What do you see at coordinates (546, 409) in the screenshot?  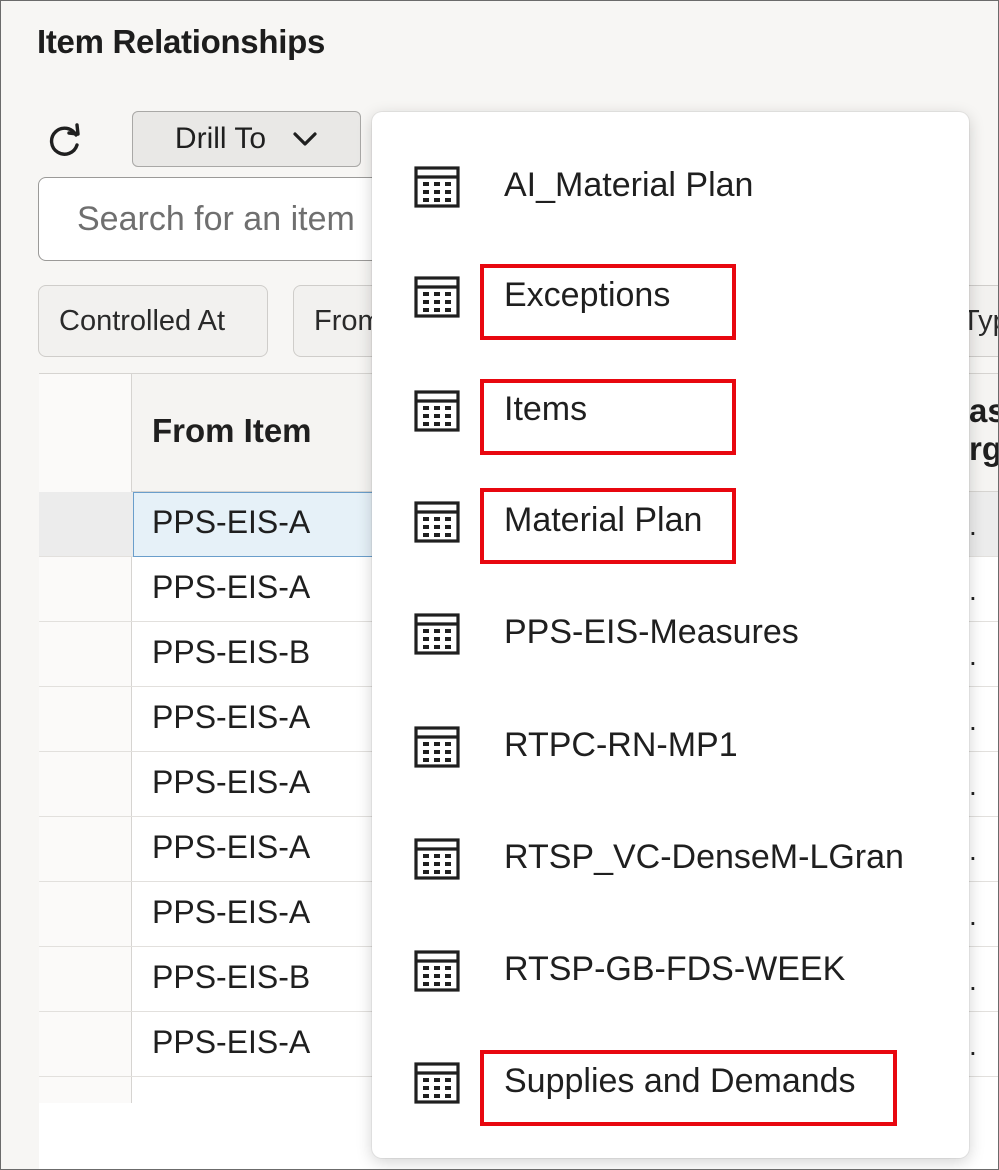 I see `menu-item-label: Items` at bounding box center [546, 409].